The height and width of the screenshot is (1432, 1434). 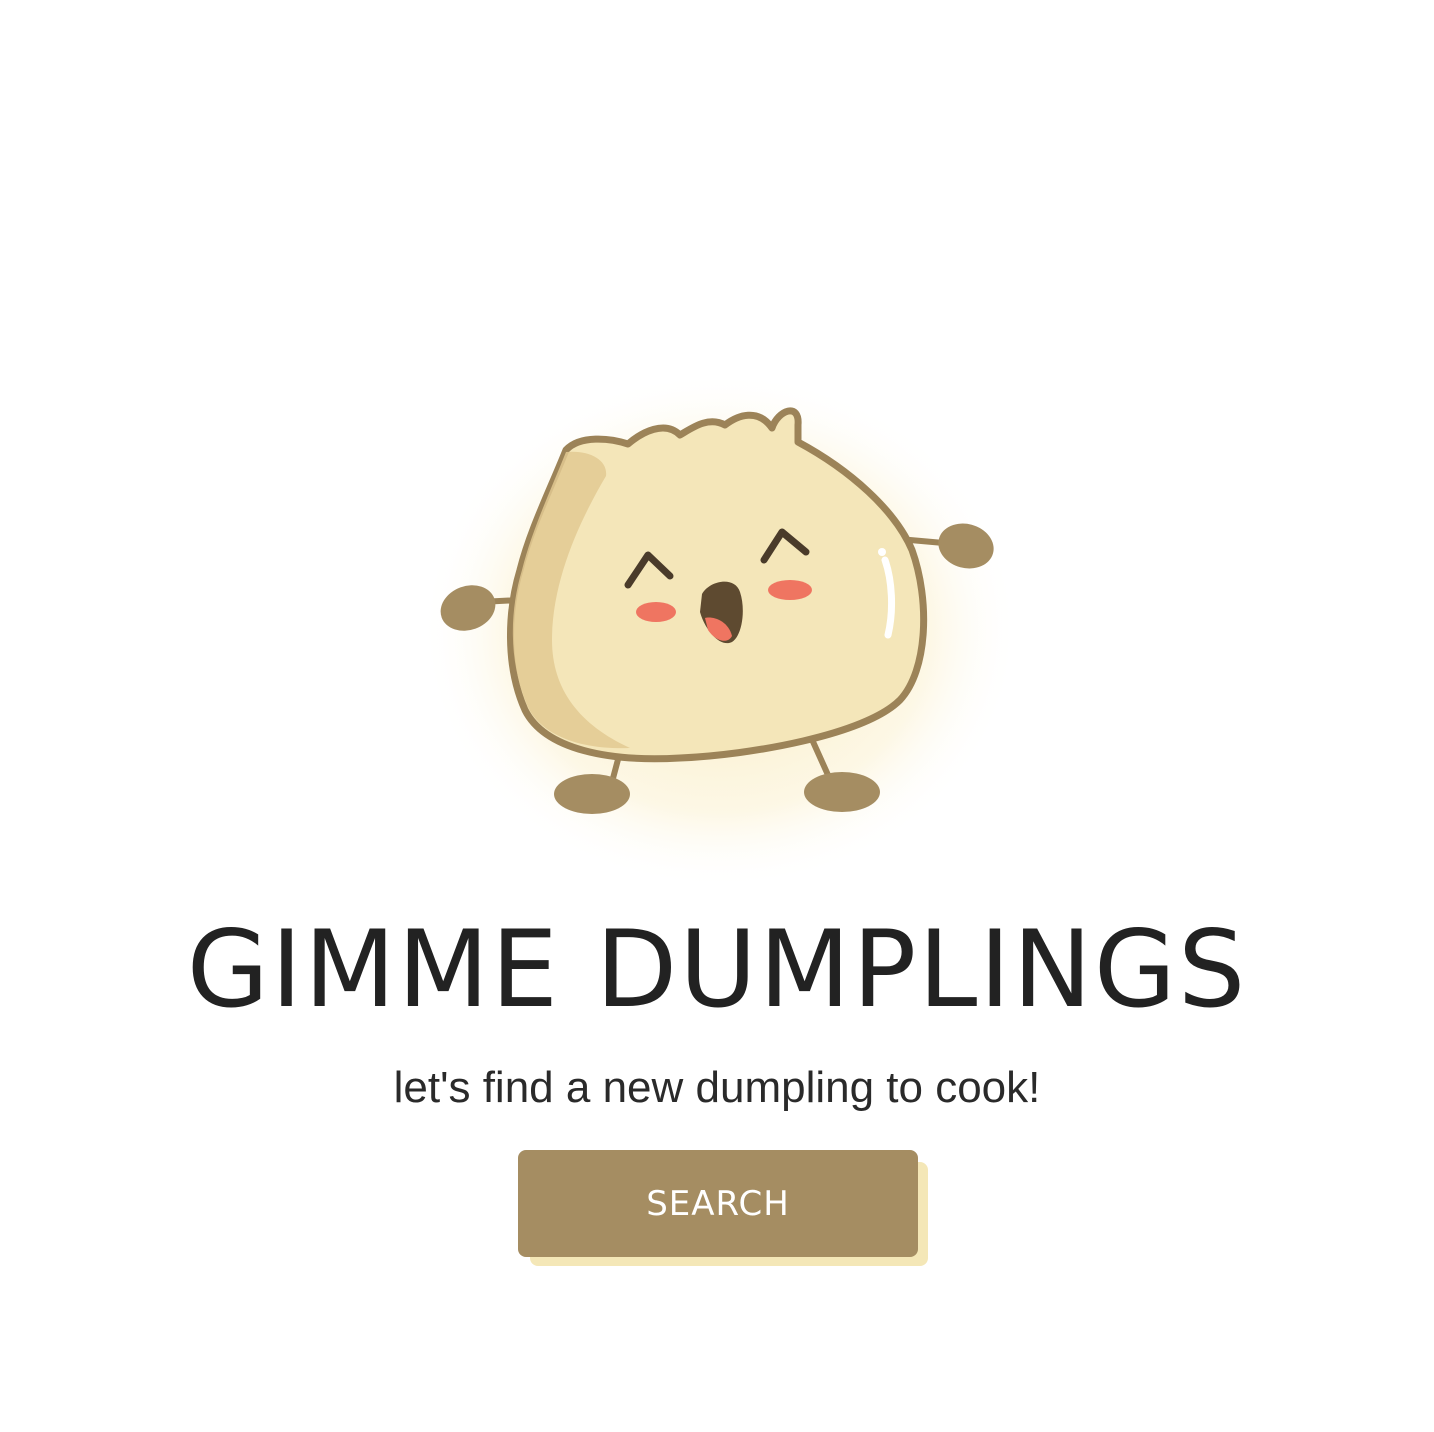 What do you see at coordinates (717, 1087) in the screenshot?
I see `page-subtitle: let's find a new dumpling to cook!` at bounding box center [717, 1087].